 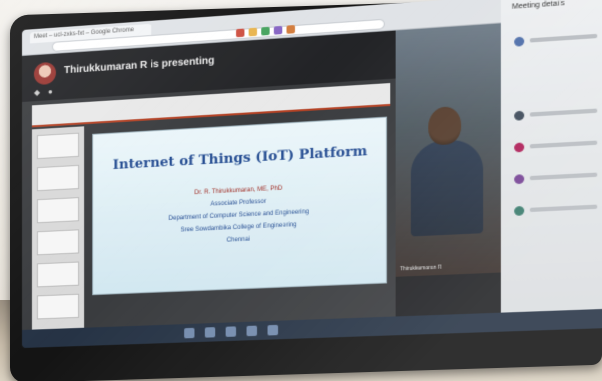 What do you see at coordinates (253, 32) in the screenshot?
I see `extension-yellow-icon` at bounding box center [253, 32].